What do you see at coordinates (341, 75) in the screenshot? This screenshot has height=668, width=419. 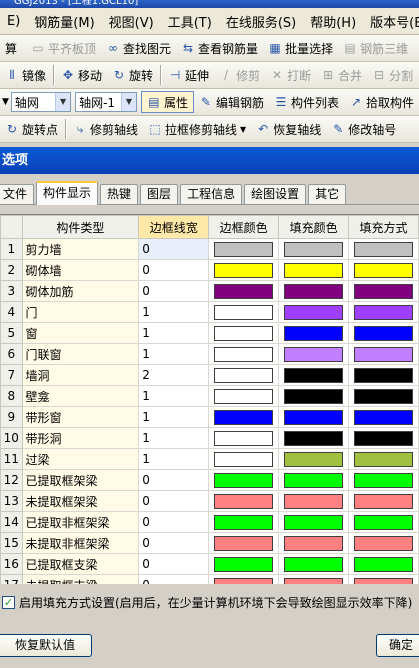 I see `merge-button: ⊞ 合并` at bounding box center [341, 75].